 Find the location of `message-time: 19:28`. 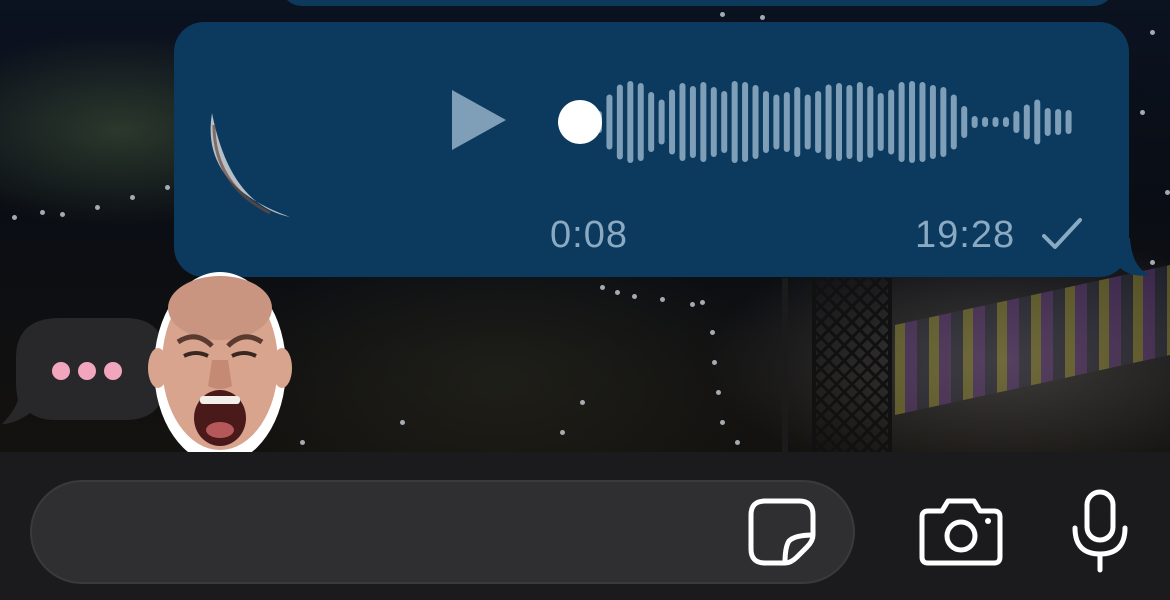

message-time: 19:28 is located at coordinates (965, 235).